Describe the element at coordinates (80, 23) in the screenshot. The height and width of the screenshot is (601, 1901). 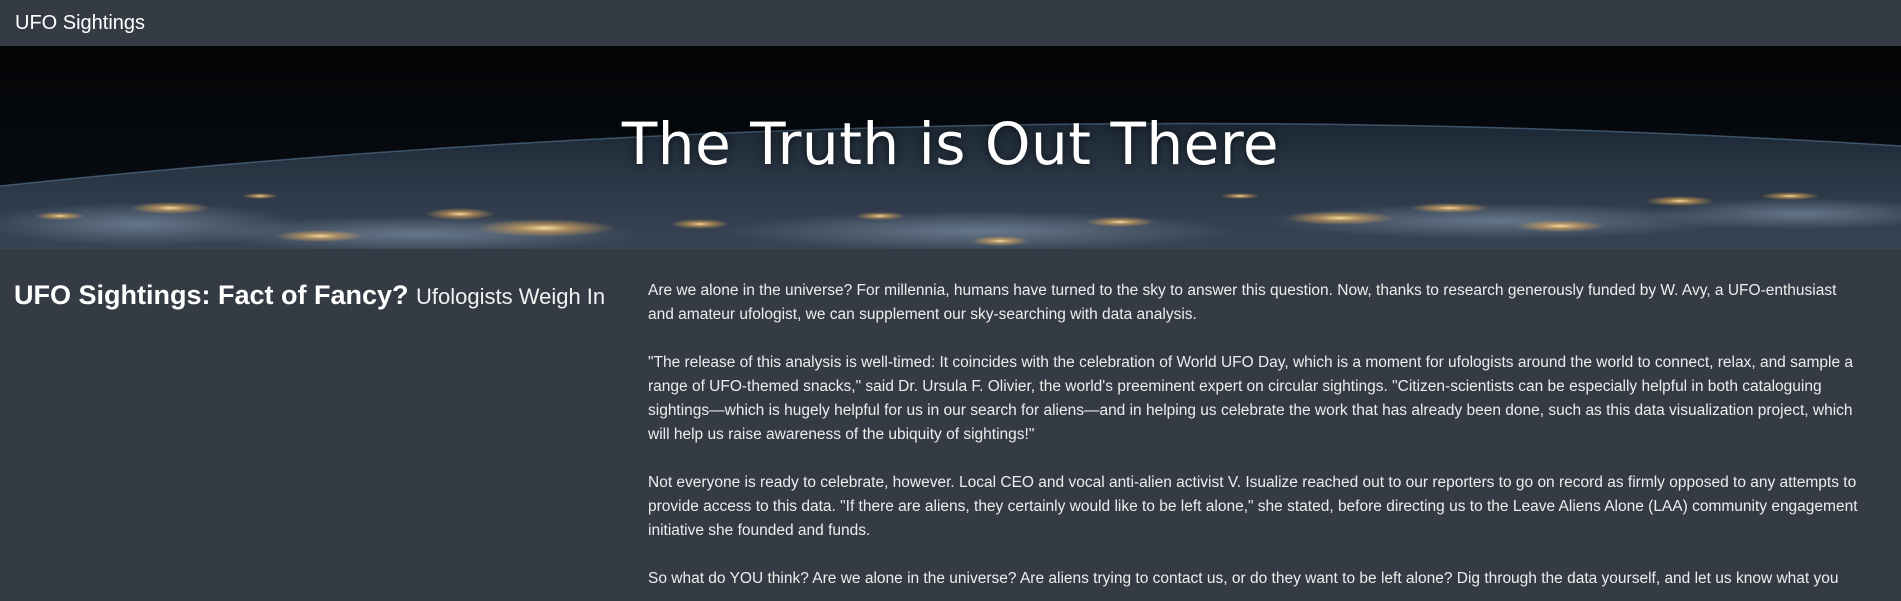
I see `brand-link: UFO Sightings` at that location.